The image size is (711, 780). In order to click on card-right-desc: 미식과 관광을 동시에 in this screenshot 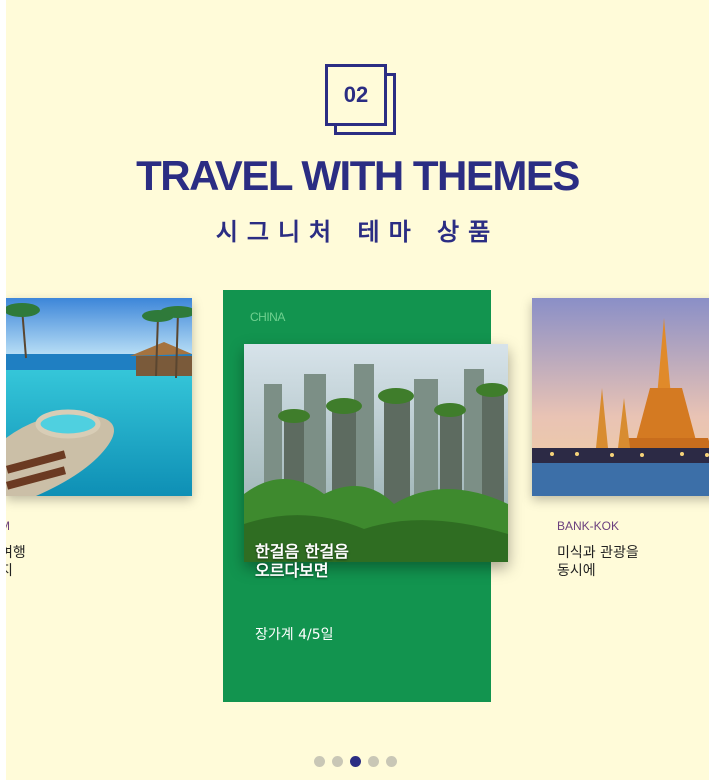, I will do `click(598, 562)`.